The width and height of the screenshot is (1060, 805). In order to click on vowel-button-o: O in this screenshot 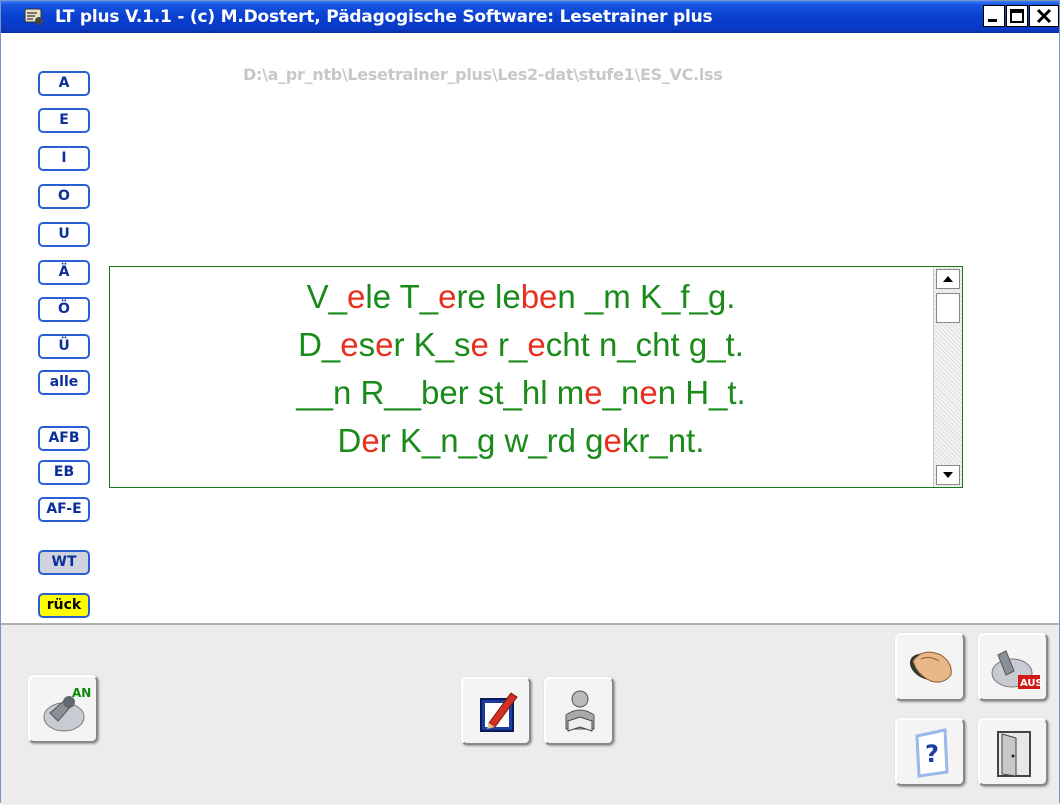, I will do `click(64, 196)`.